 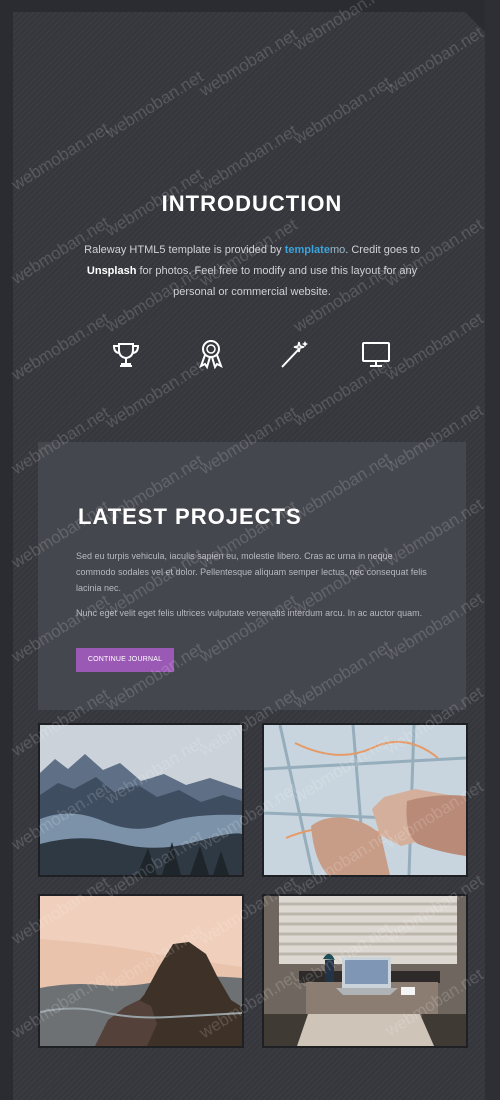 I want to click on intro-title: INTRODUCTION, so click(x=252, y=203).